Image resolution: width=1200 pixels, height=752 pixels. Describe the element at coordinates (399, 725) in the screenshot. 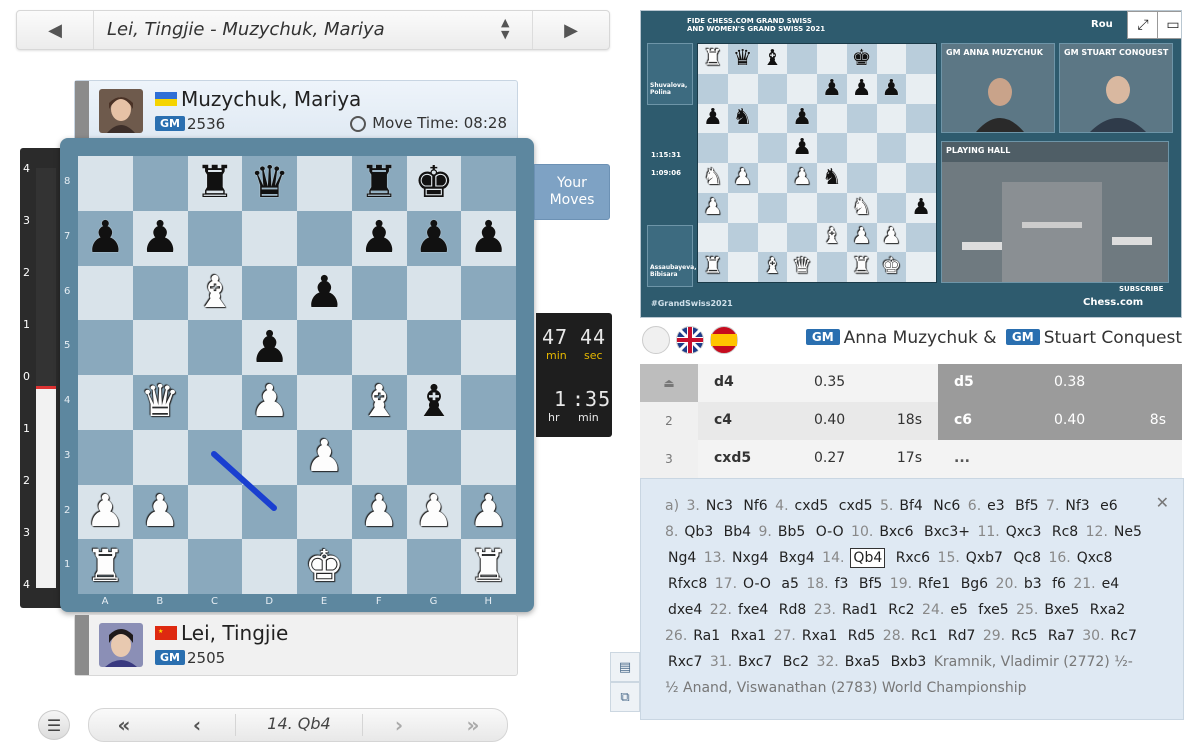

I see `next-move-button: ›` at that location.